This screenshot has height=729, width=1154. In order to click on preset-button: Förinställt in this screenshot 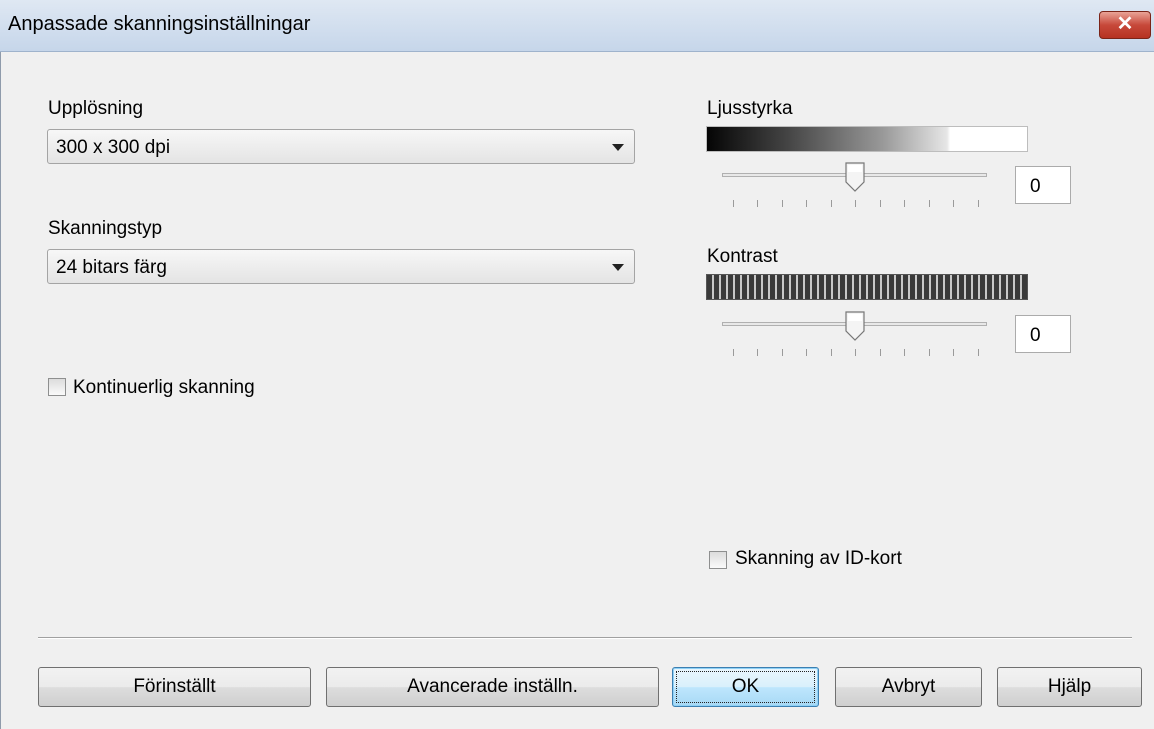, I will do `click(174, 687)`.